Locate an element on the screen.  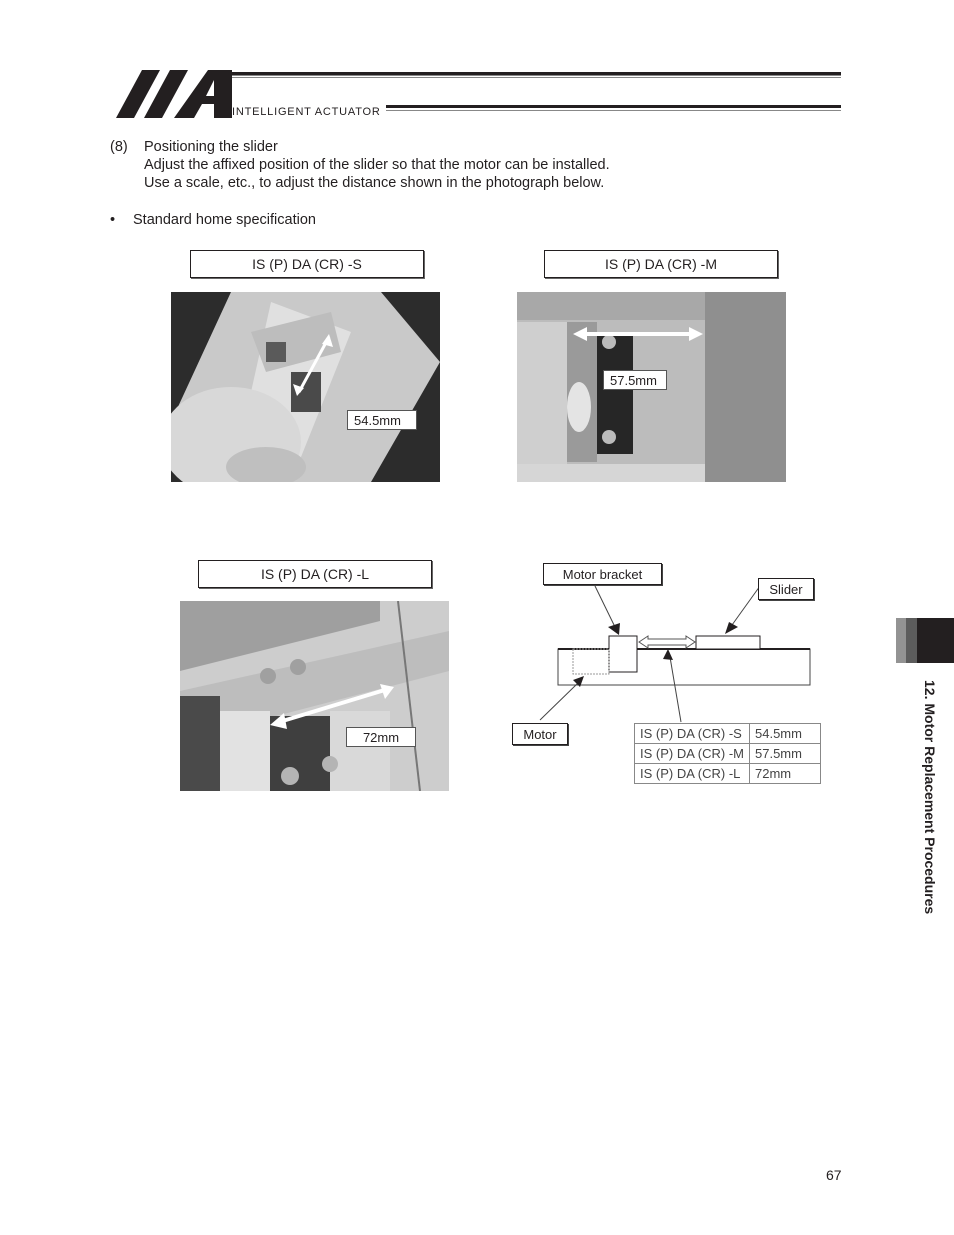
photo-m: 57.5mm is located at coordinates (651, 387).